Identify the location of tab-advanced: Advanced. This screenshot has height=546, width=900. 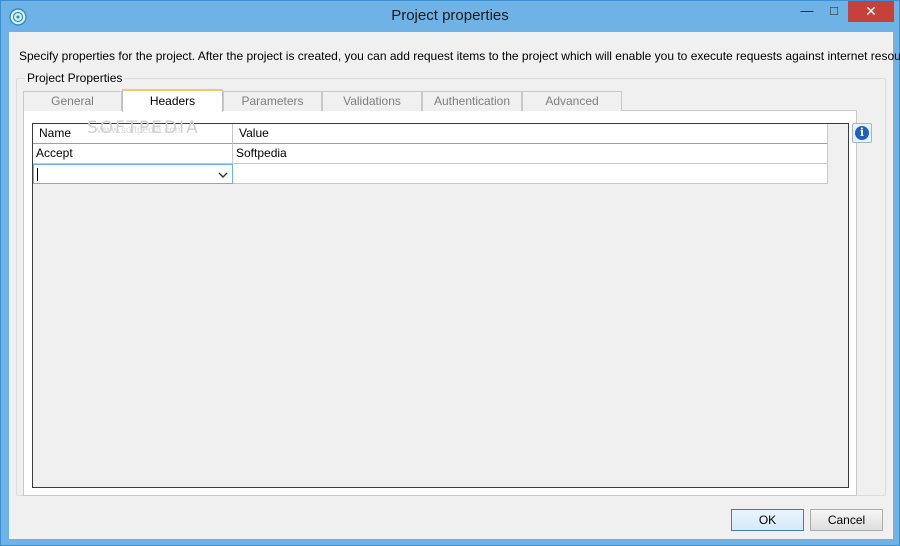
(572, 101).